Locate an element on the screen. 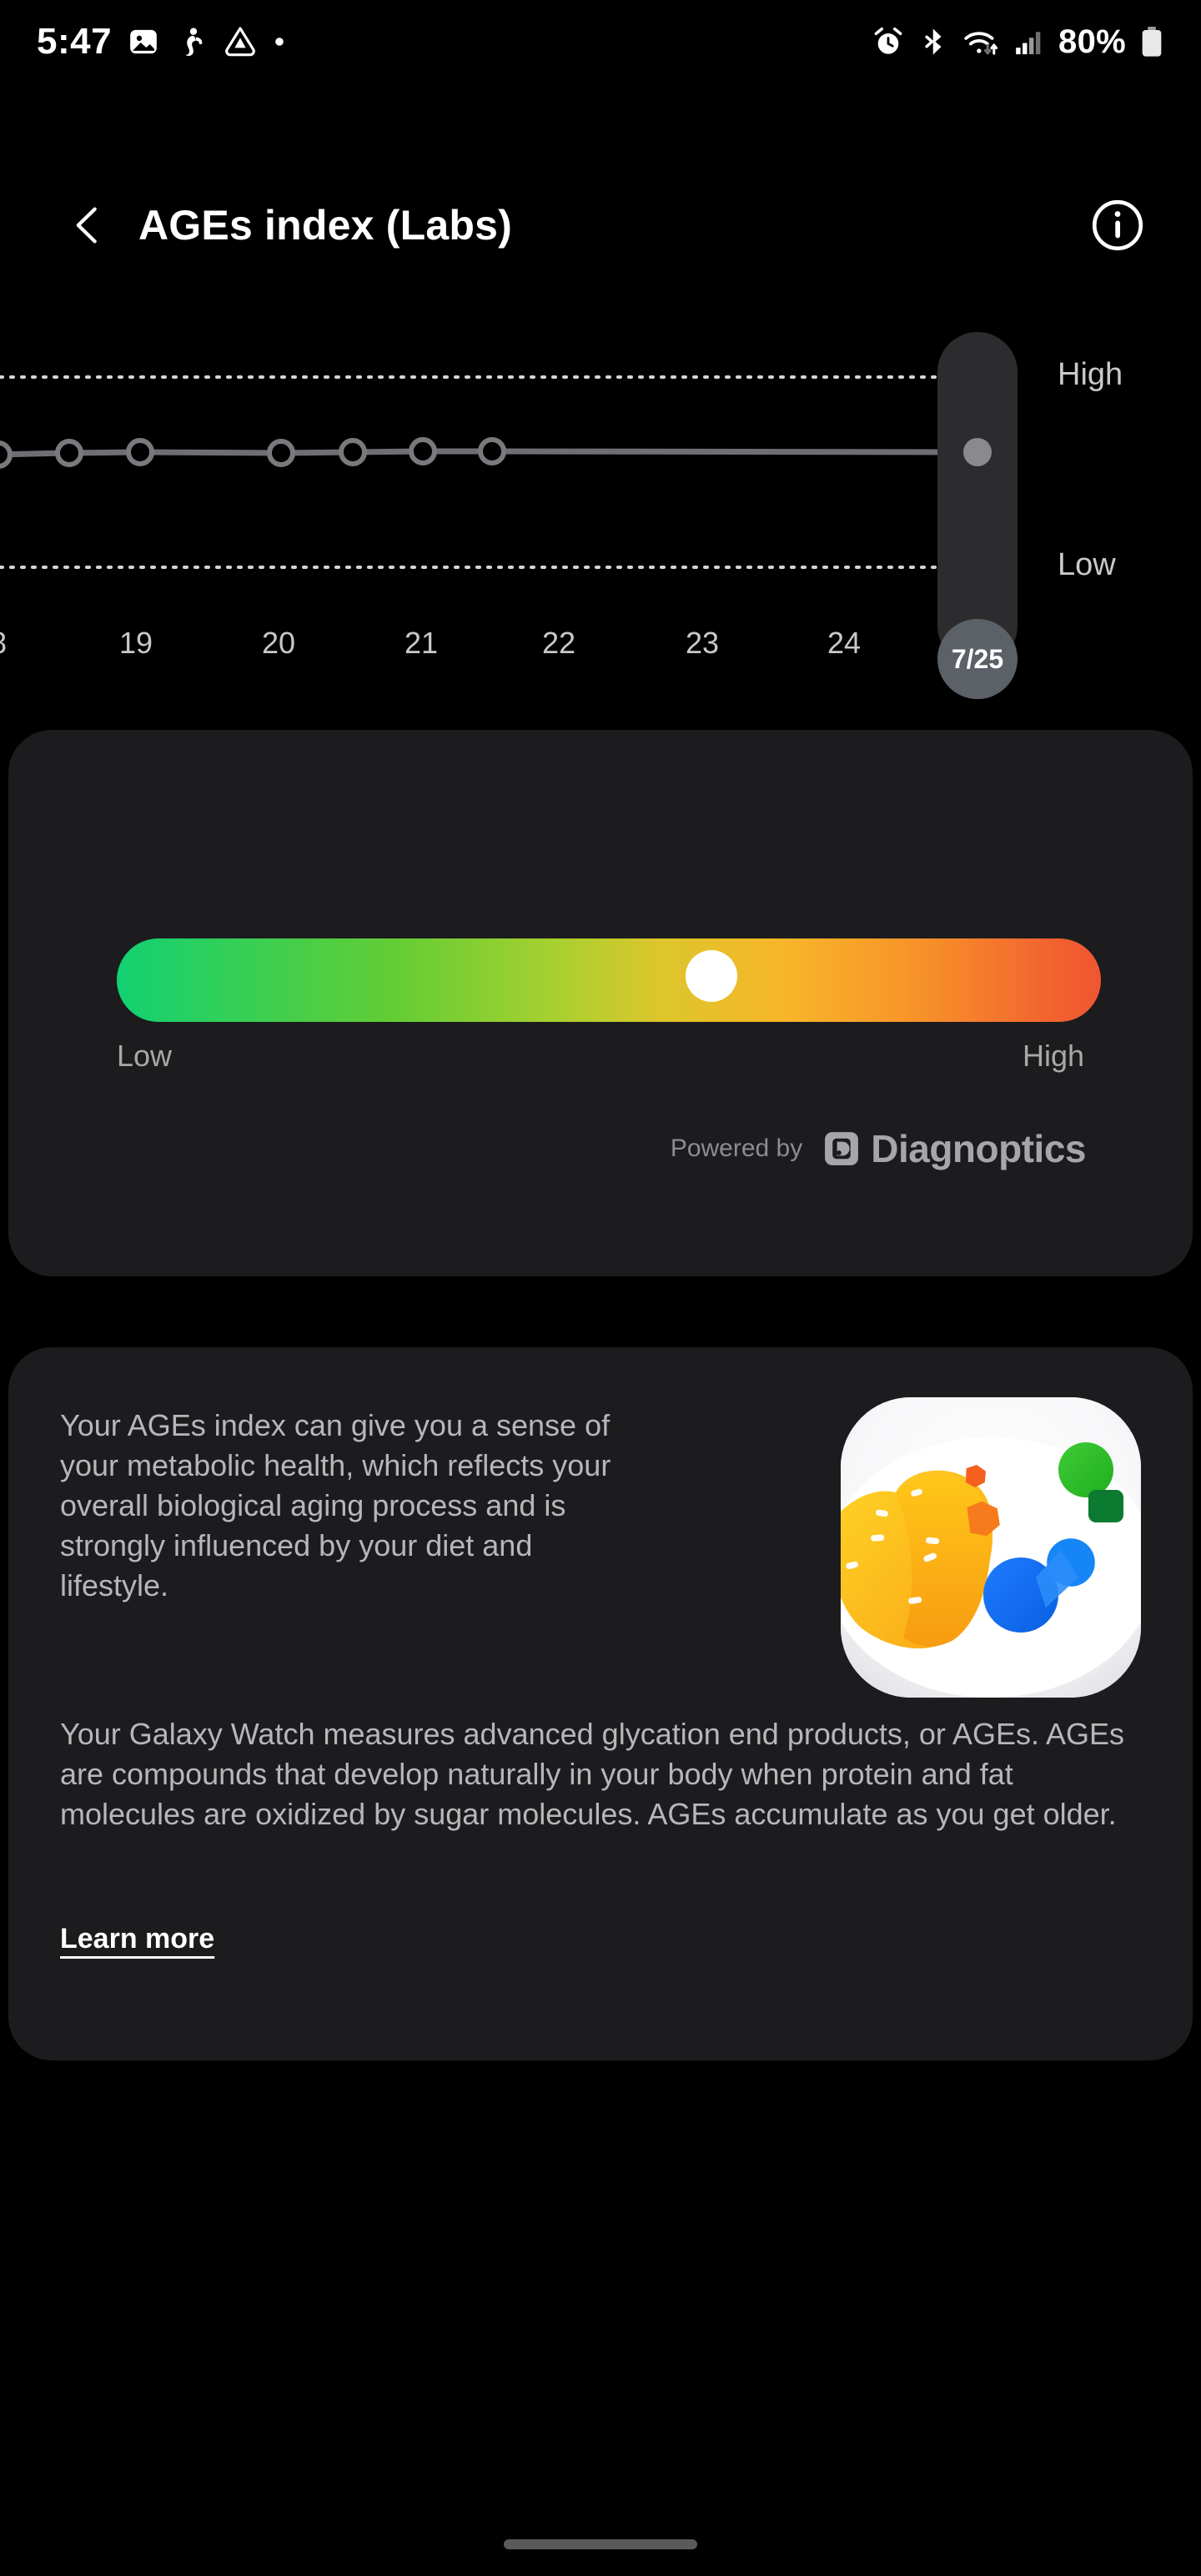 The width and height of the screenshot is (1201, 2576). back-button is located at coordinates (88, 225).